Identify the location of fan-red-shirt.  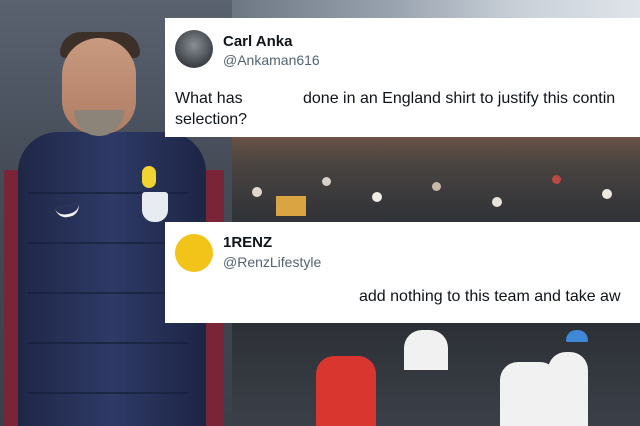
(346, 391).